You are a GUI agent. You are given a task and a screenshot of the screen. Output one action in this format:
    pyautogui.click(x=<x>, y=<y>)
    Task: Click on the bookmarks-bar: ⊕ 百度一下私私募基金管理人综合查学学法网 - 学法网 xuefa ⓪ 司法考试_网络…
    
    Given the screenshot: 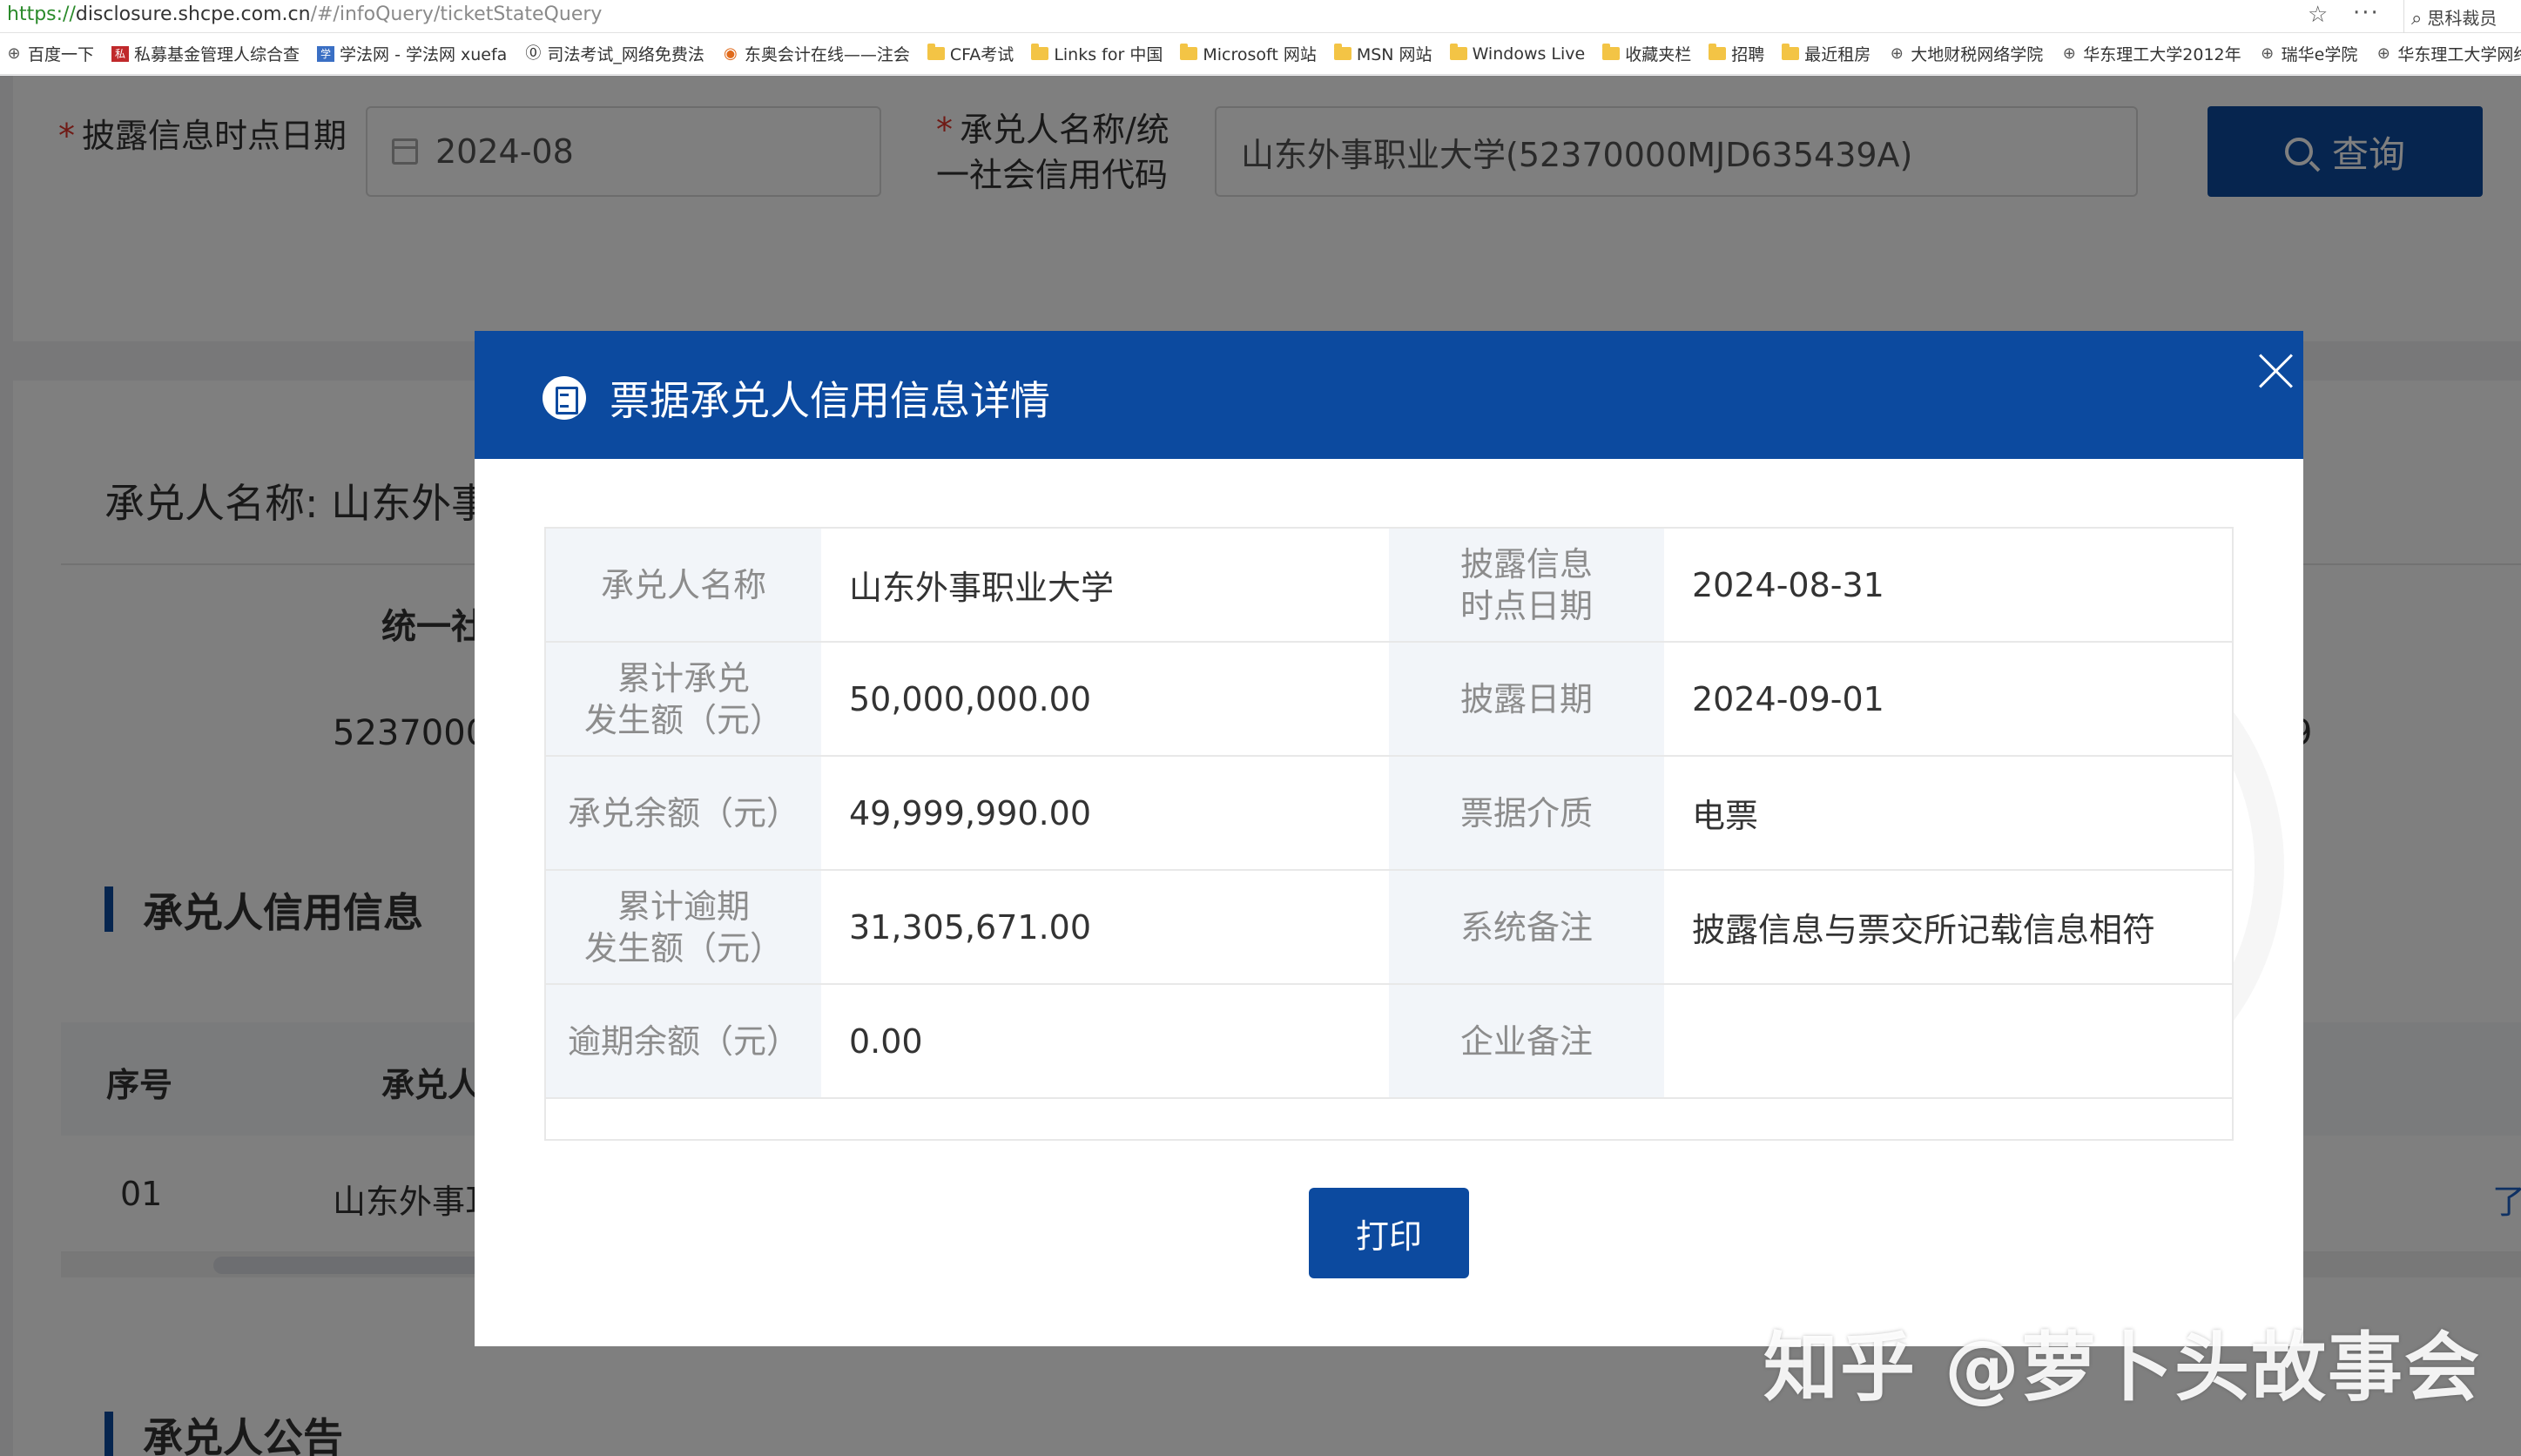 What is the action you would take?
    pyautogui.click(x=1260, y=54)
    